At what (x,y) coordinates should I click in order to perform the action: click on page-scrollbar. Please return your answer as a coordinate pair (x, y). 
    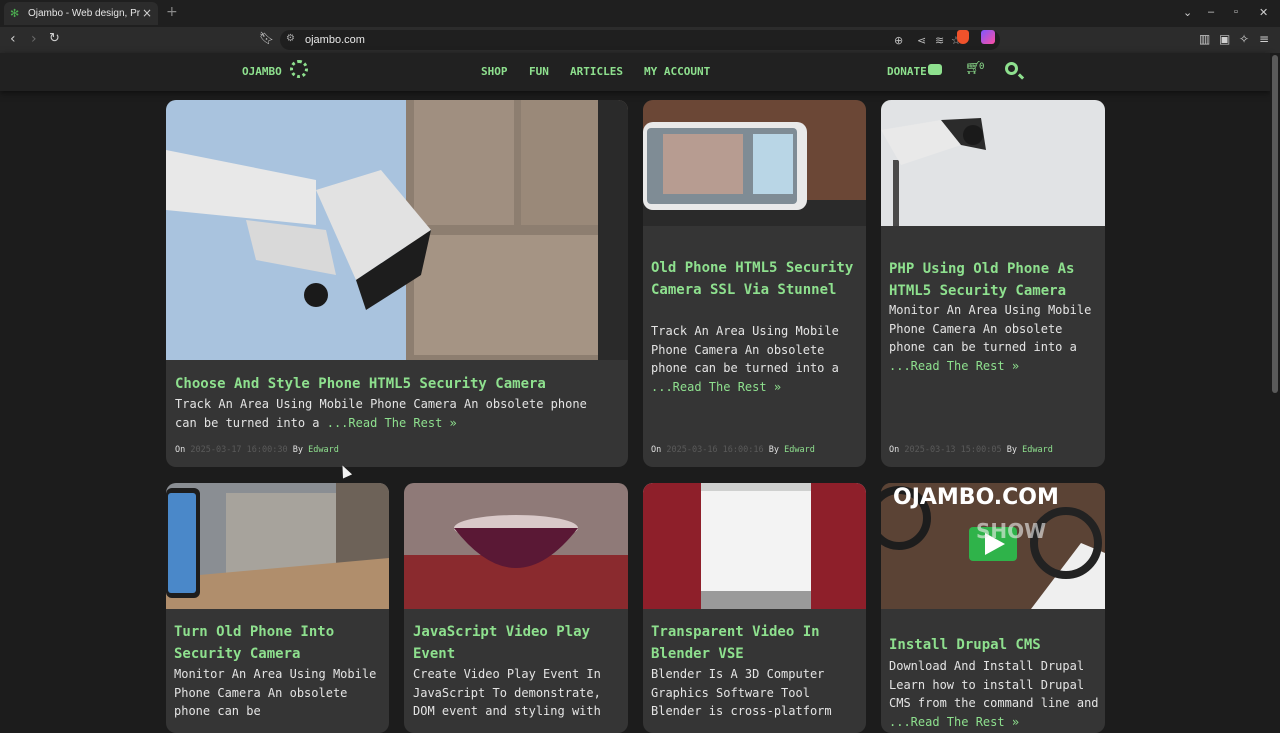
    Looking at the image, I should click on (1275, 386).